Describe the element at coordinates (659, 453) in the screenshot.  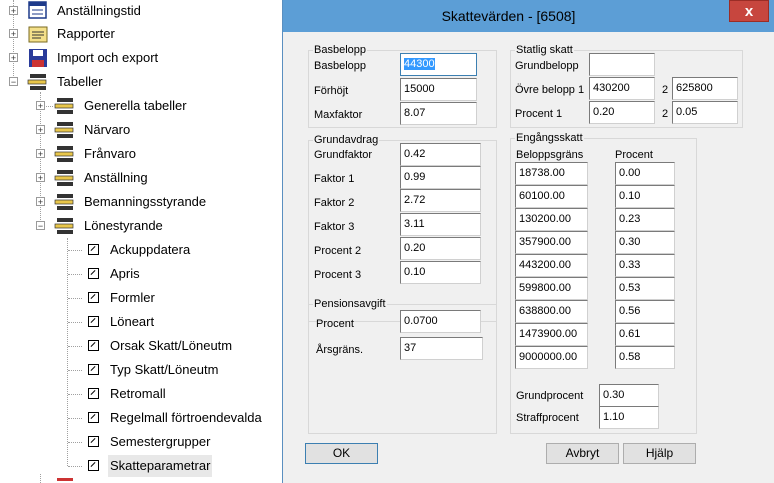
I see `help-button: Hjälp` at that location.